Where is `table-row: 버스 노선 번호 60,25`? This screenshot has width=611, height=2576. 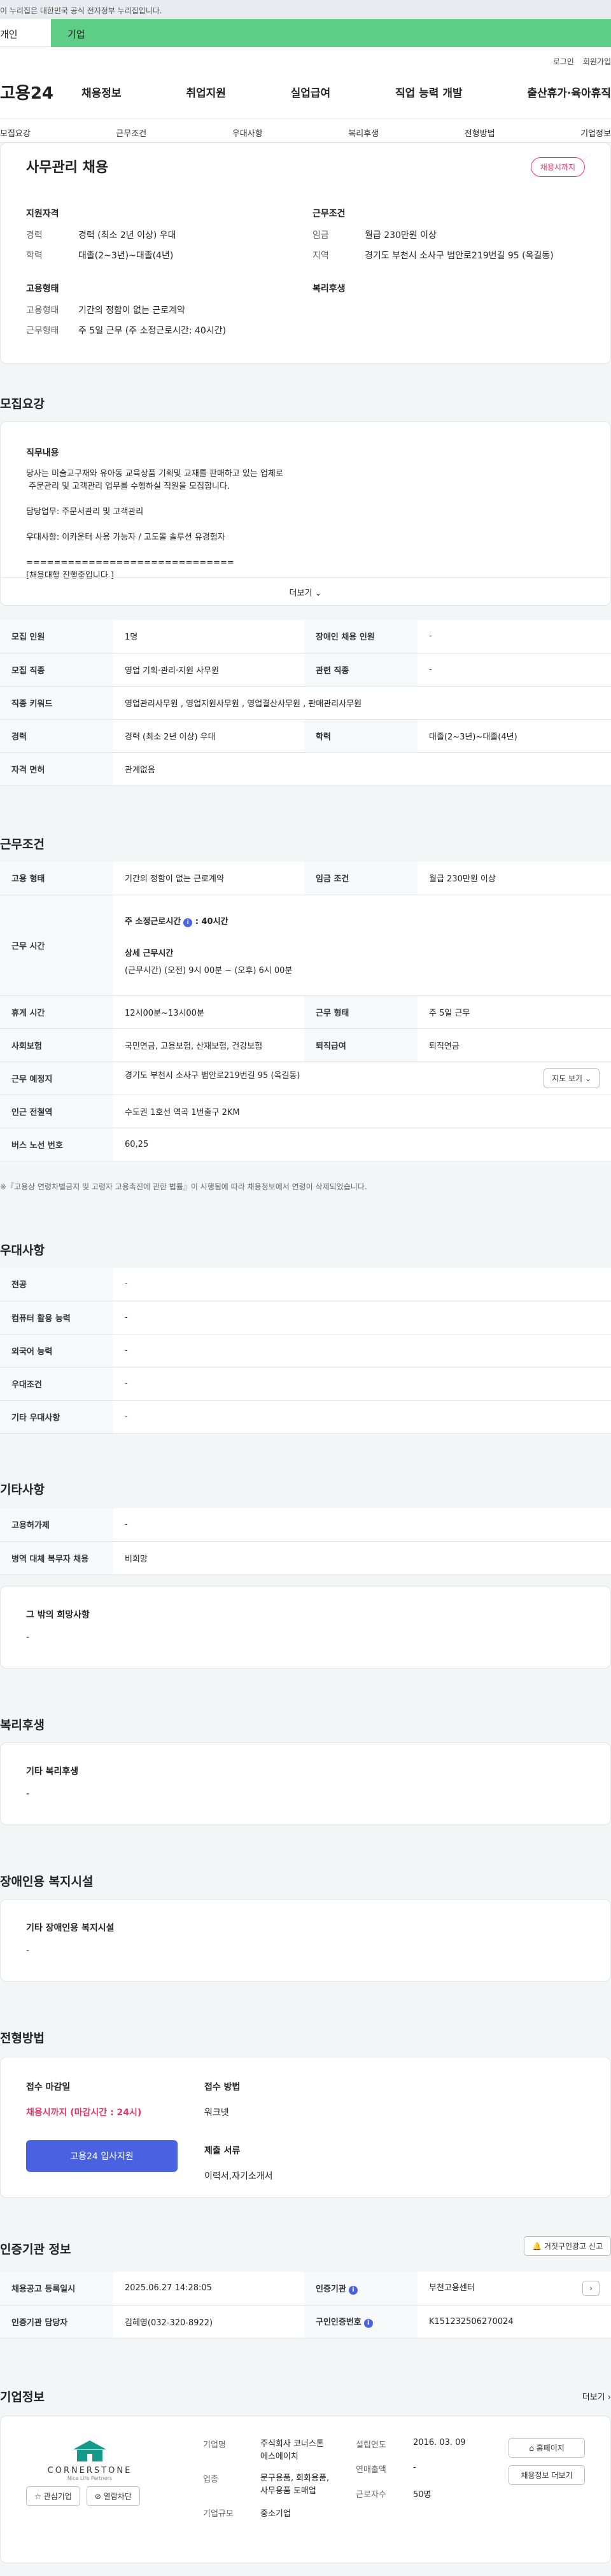 table-row: 버스 노선 번호 60,25 is located at coordinates (305, 1144).